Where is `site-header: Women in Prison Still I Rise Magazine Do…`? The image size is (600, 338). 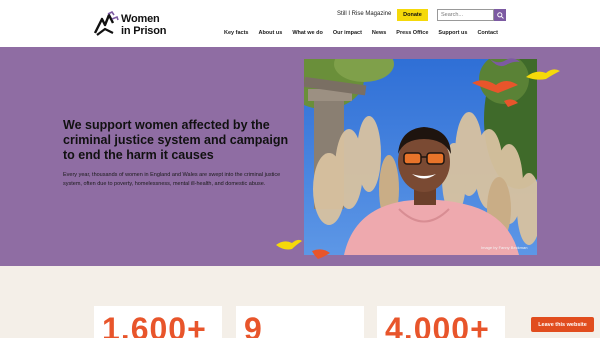
site-header: Women in Prison Still I Rise Magazine Do… is located at coordinates (300, 23).